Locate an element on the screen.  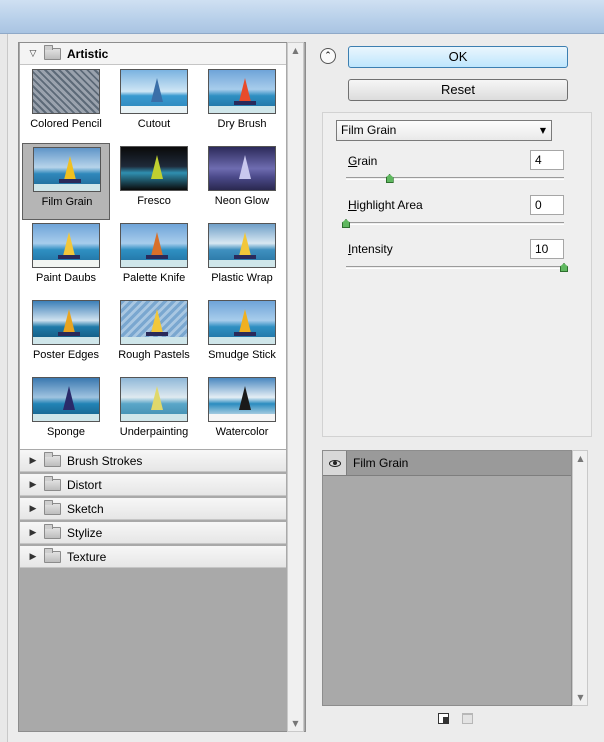
visibility-toggle is located at coordinates (335, 463).